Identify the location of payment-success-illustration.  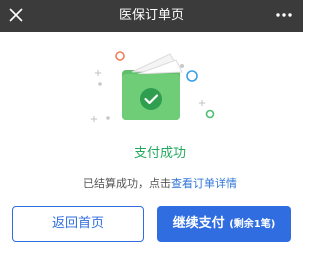
(153, 86).